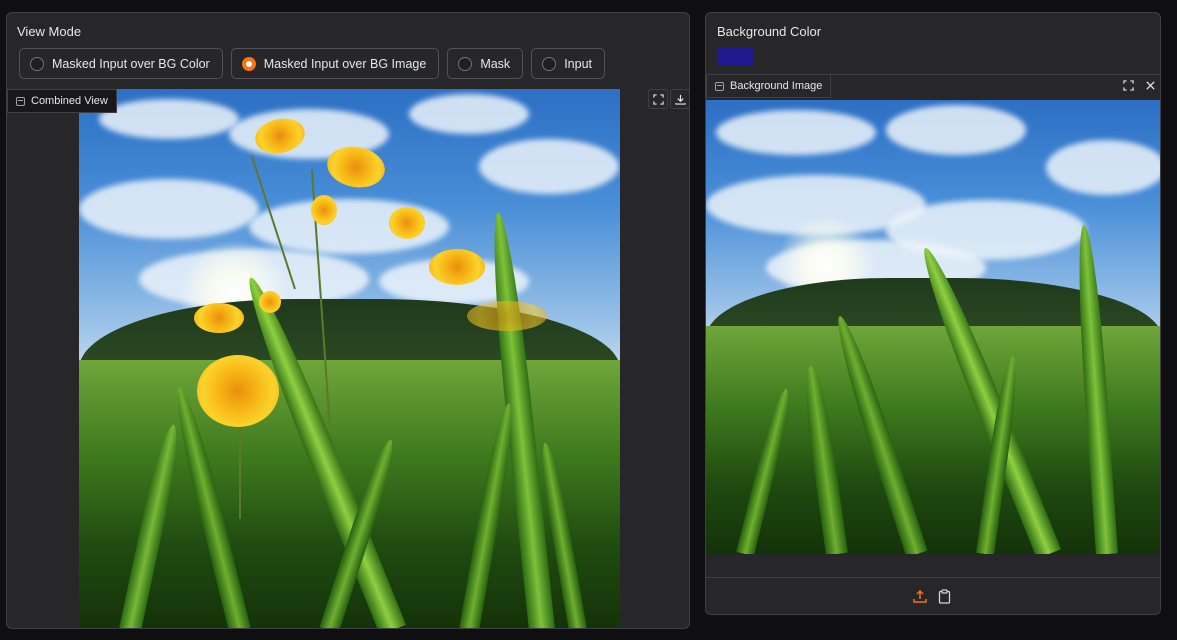 This screenshot has width=1177, height=640. What do you see at coordinates (248, 63) in the screenshot?
I see `radio-button-selected-icon` at bounding box center [248, 63].